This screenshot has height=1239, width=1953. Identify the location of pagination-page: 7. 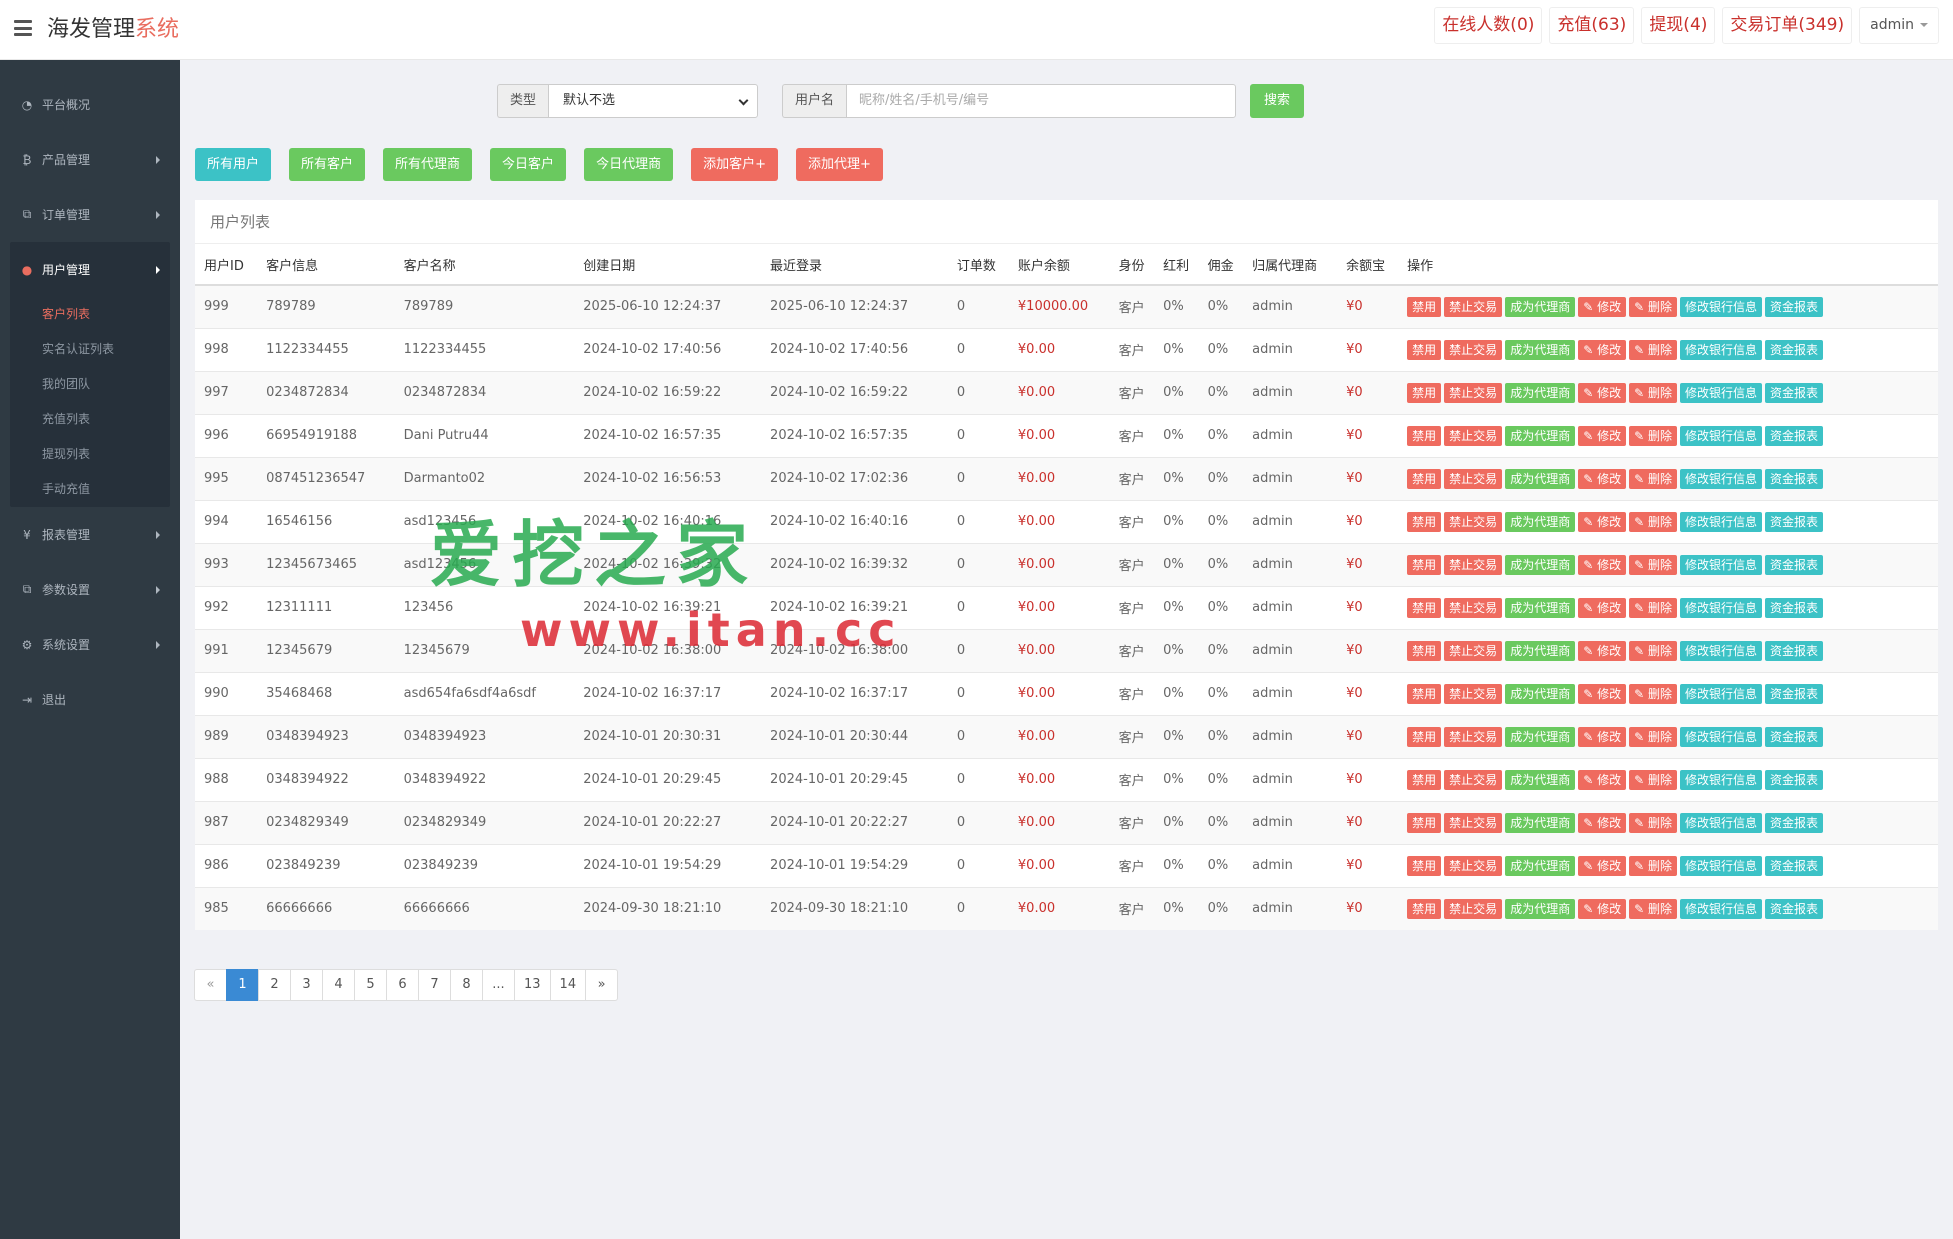
(434, 985).